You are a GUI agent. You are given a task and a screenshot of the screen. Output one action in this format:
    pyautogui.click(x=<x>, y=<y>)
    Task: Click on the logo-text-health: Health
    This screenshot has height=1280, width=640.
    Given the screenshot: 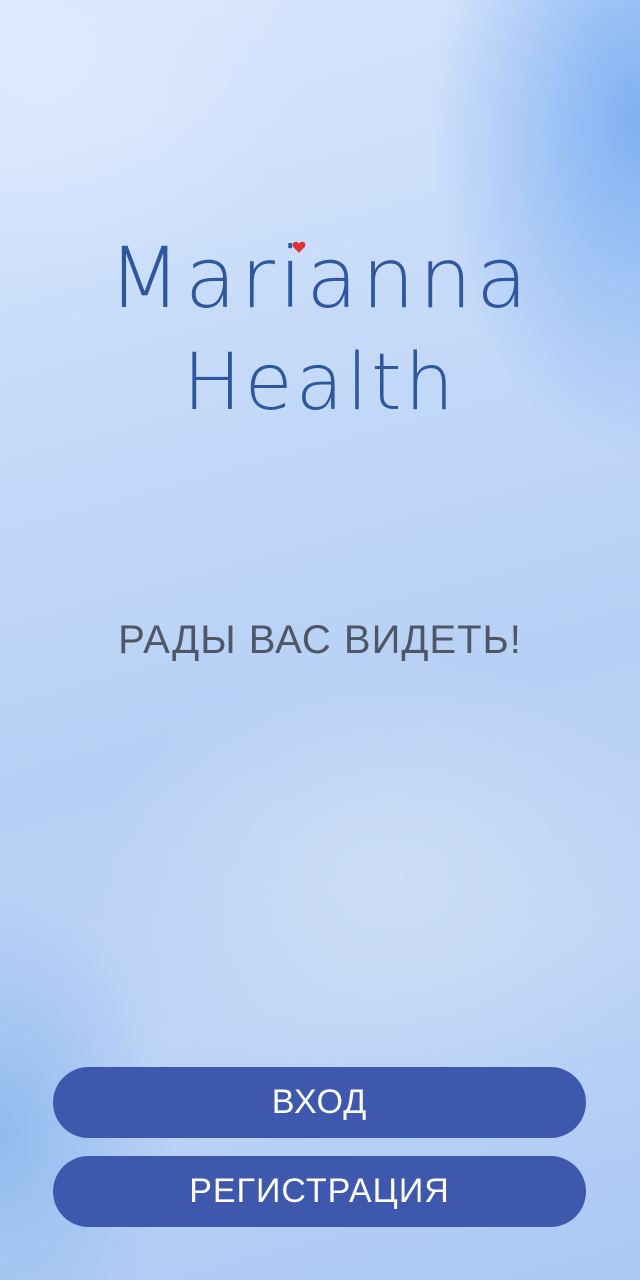 What is the action you would take?
    pyautogui.click(x=320, y=383)
    